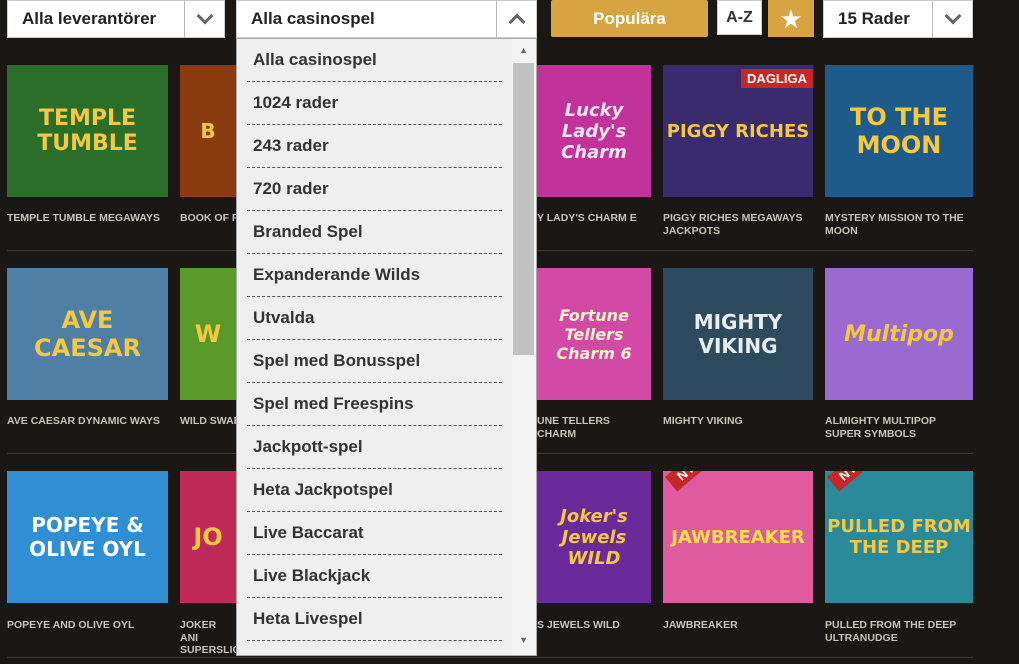 This screenshot has height=664, width=1019. I want to click on game-thumbnail: TO THE MOON, so click(899, 131).